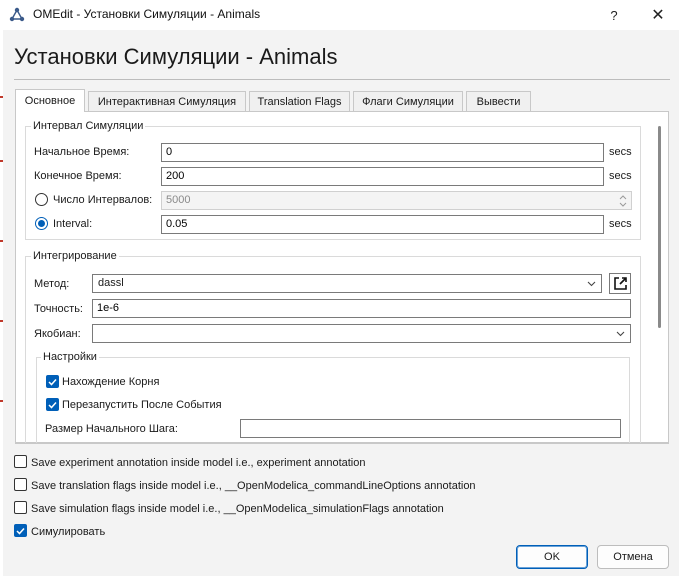  I want to click on simulate-checkbox, so click(20, 530).